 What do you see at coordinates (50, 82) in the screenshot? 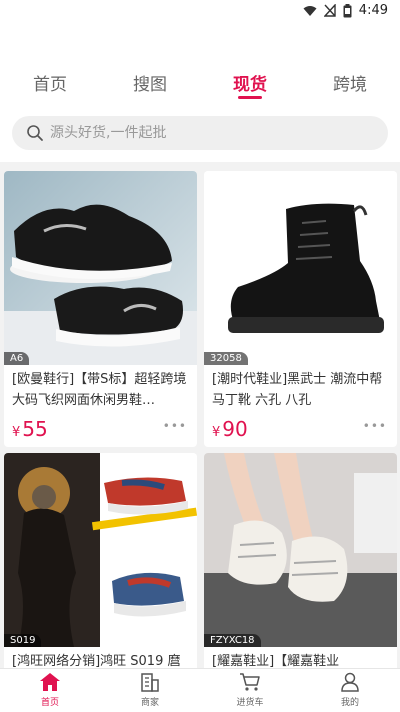
I see `tab-home: 首页` at bounding box center [50, 82].